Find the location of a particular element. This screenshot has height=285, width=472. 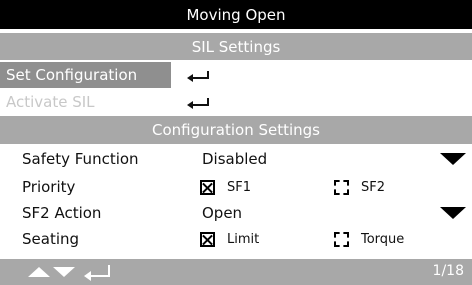

status-title: Moving Open is located at coordinates (236, 14).